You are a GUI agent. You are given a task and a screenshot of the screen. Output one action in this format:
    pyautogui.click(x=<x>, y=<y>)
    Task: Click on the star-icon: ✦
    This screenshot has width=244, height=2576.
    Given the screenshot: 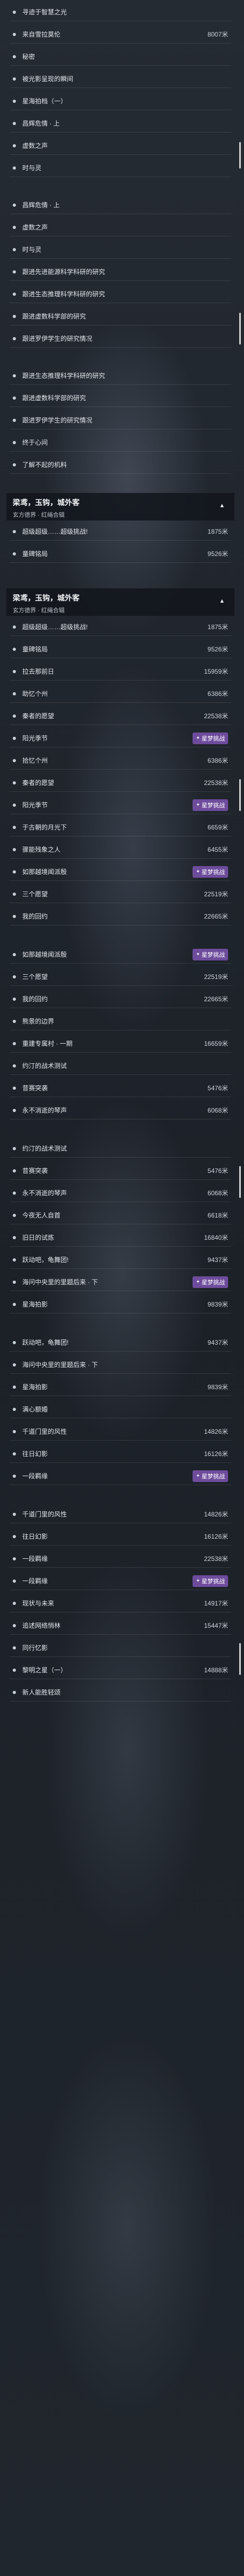 What is the action you would take?
    pyautogui.click(x=198, y=804)
    